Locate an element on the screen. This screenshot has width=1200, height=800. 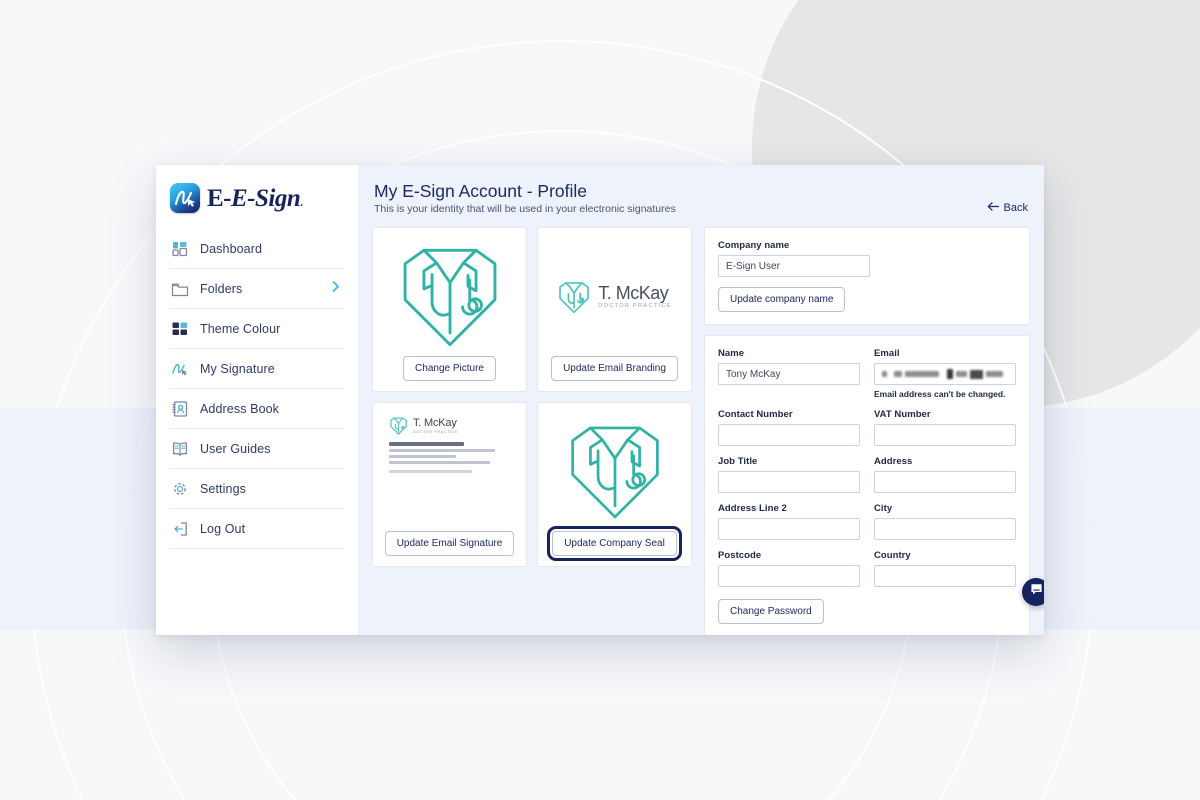
address-line-2-input is located at coordinates (789, 529).